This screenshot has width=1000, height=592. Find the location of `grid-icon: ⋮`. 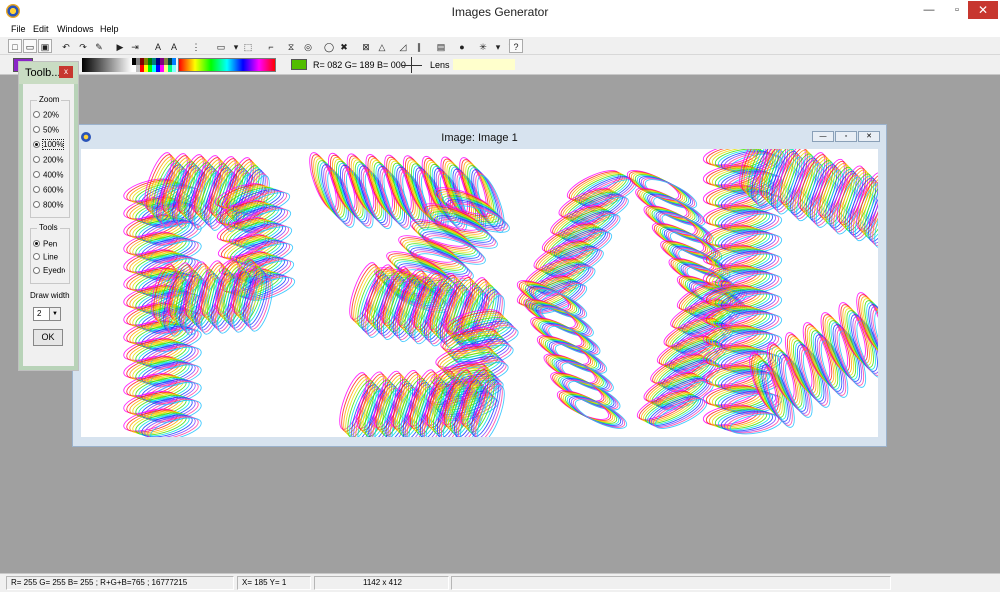

grid-icon: ⋮ is located at coordinates (196, 46).